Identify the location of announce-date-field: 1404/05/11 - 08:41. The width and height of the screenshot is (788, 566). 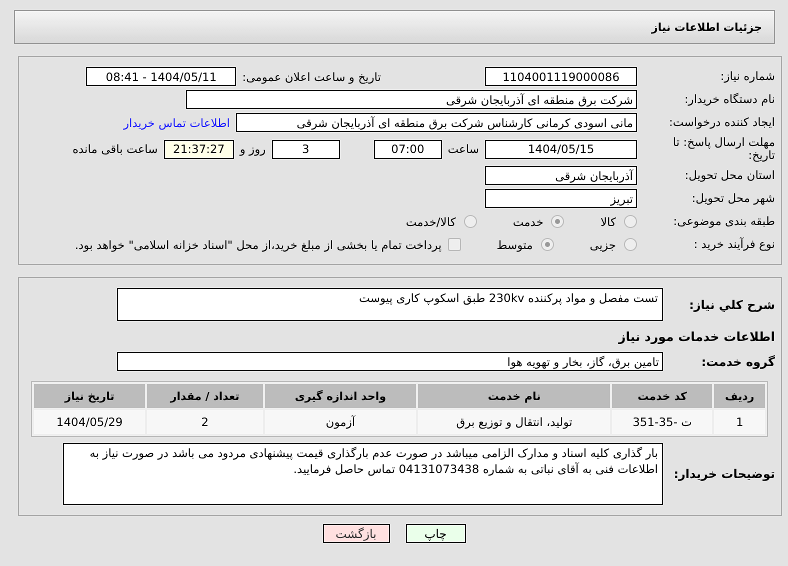
(161, 76).